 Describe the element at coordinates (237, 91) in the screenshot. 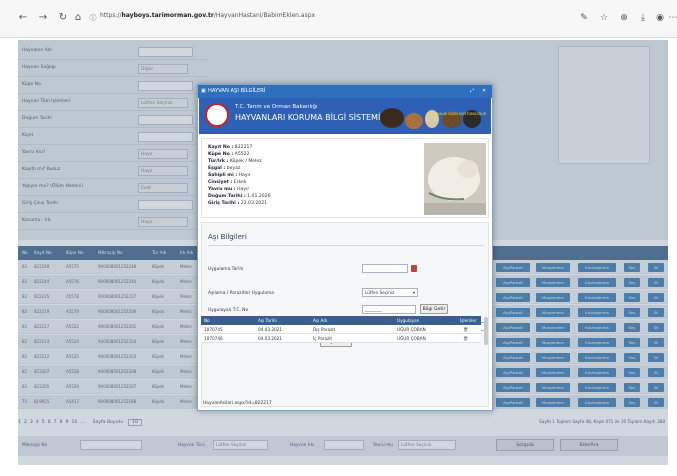

I see `dialog-title: HAYVAN AŞI BİLGİLERİ` at that location.